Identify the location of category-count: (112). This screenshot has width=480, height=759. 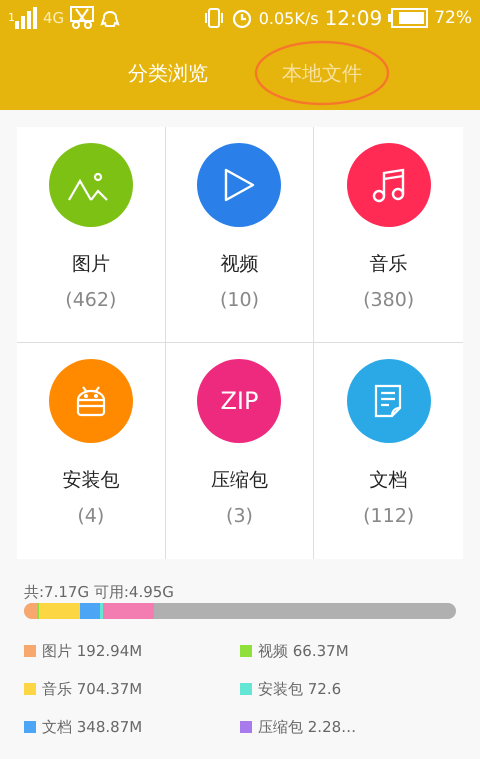
(388, 516).